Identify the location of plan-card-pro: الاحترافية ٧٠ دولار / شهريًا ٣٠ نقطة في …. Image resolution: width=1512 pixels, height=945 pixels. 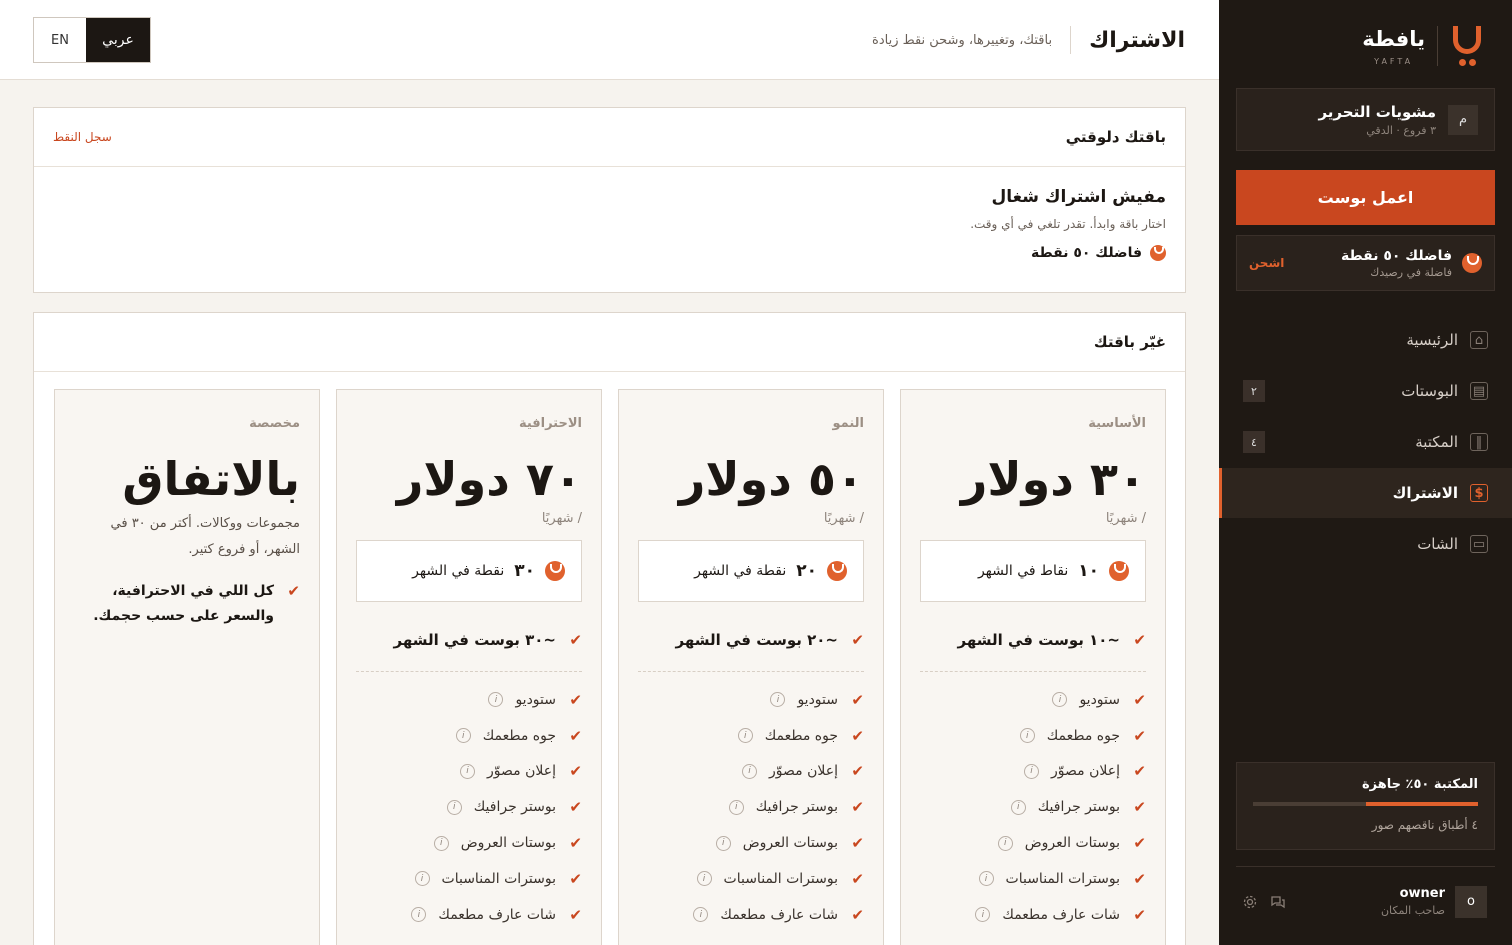
(469, 667).